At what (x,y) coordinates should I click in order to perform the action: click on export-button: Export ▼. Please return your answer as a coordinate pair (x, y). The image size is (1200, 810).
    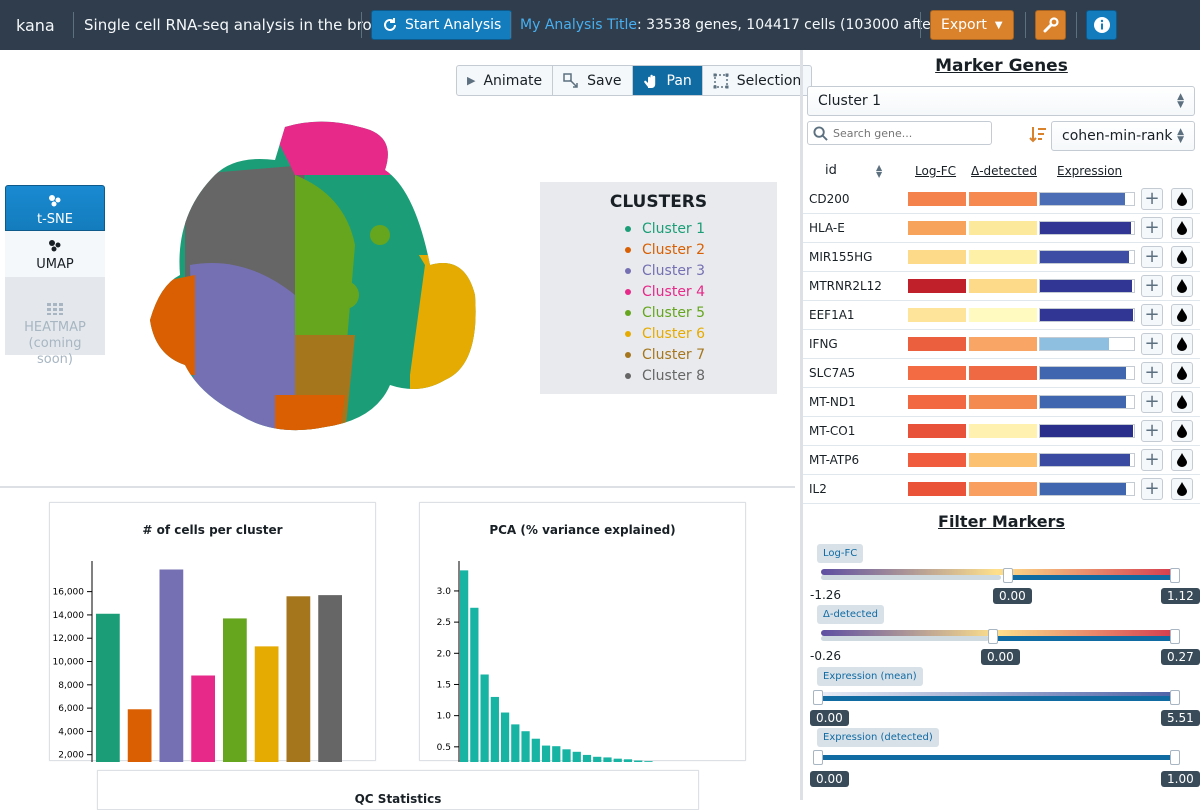
    Looking at the image, I should click on (972, 25).